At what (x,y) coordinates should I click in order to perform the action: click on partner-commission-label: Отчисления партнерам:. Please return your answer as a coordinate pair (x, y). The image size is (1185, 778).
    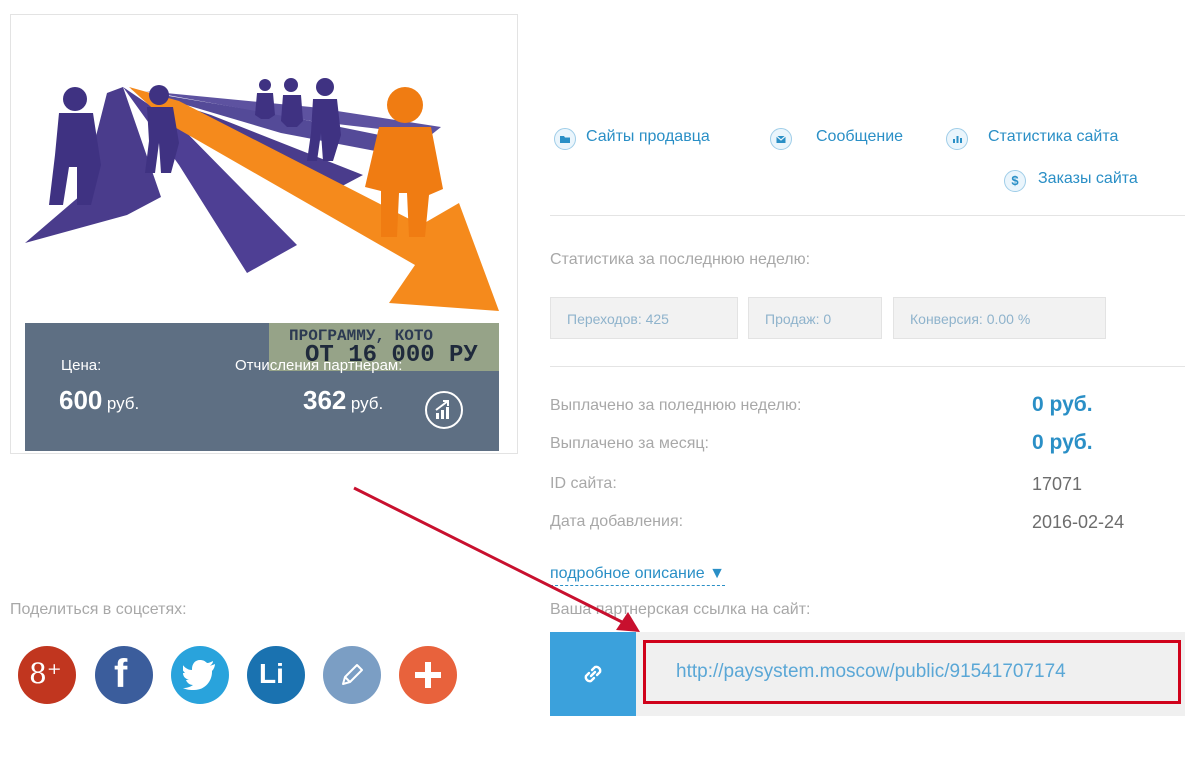
    Looking at the image, I should click on (319, 365).